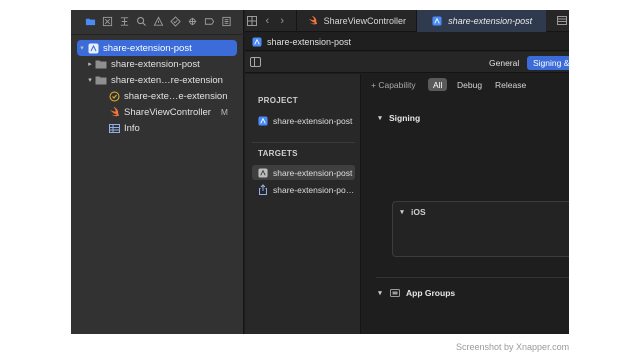  Describe the element at coordinates (175, 21) in the screenshot. I see `test-diamond-icon` at that location.